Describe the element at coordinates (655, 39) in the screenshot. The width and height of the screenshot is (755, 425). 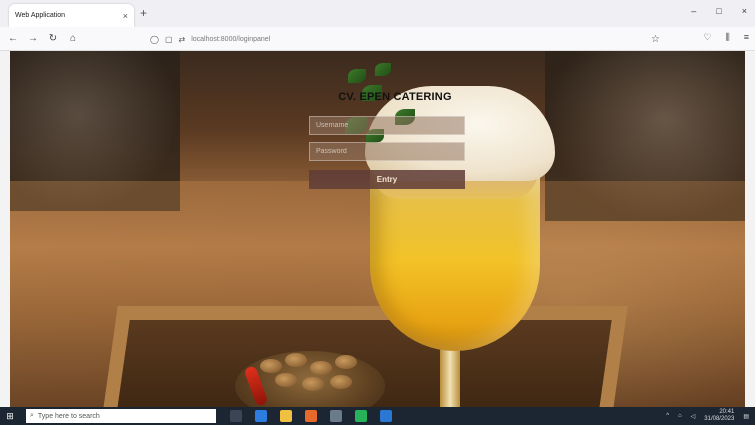
I see `bookmark-star-icon: ☆` at that location.